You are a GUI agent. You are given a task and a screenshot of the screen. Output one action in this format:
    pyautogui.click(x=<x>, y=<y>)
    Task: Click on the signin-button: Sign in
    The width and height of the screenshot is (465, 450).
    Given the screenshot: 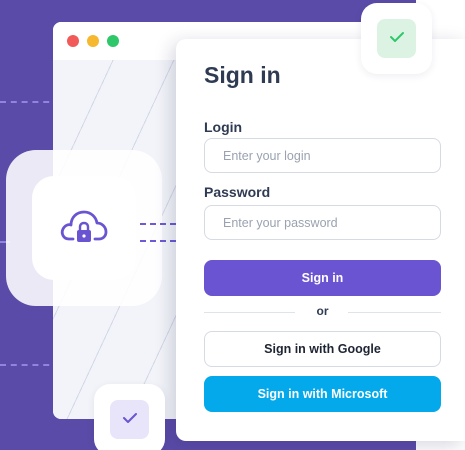 What is the action you would take?
    pyautogui.click(x=322, y=278)
    